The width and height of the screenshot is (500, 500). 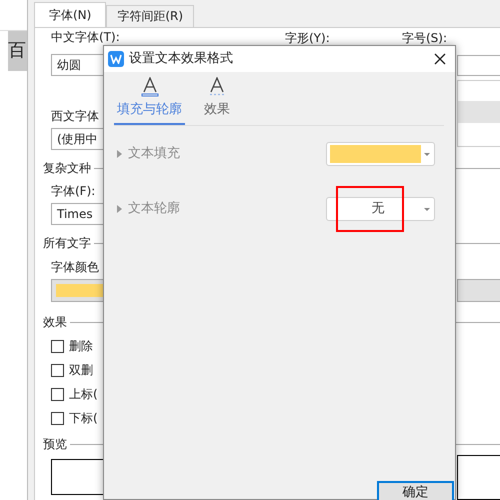 What do you see at coordinates (75, 267) in the screenshot?
I see `field-label: 字体颜色` at bounding box center [75, 267].